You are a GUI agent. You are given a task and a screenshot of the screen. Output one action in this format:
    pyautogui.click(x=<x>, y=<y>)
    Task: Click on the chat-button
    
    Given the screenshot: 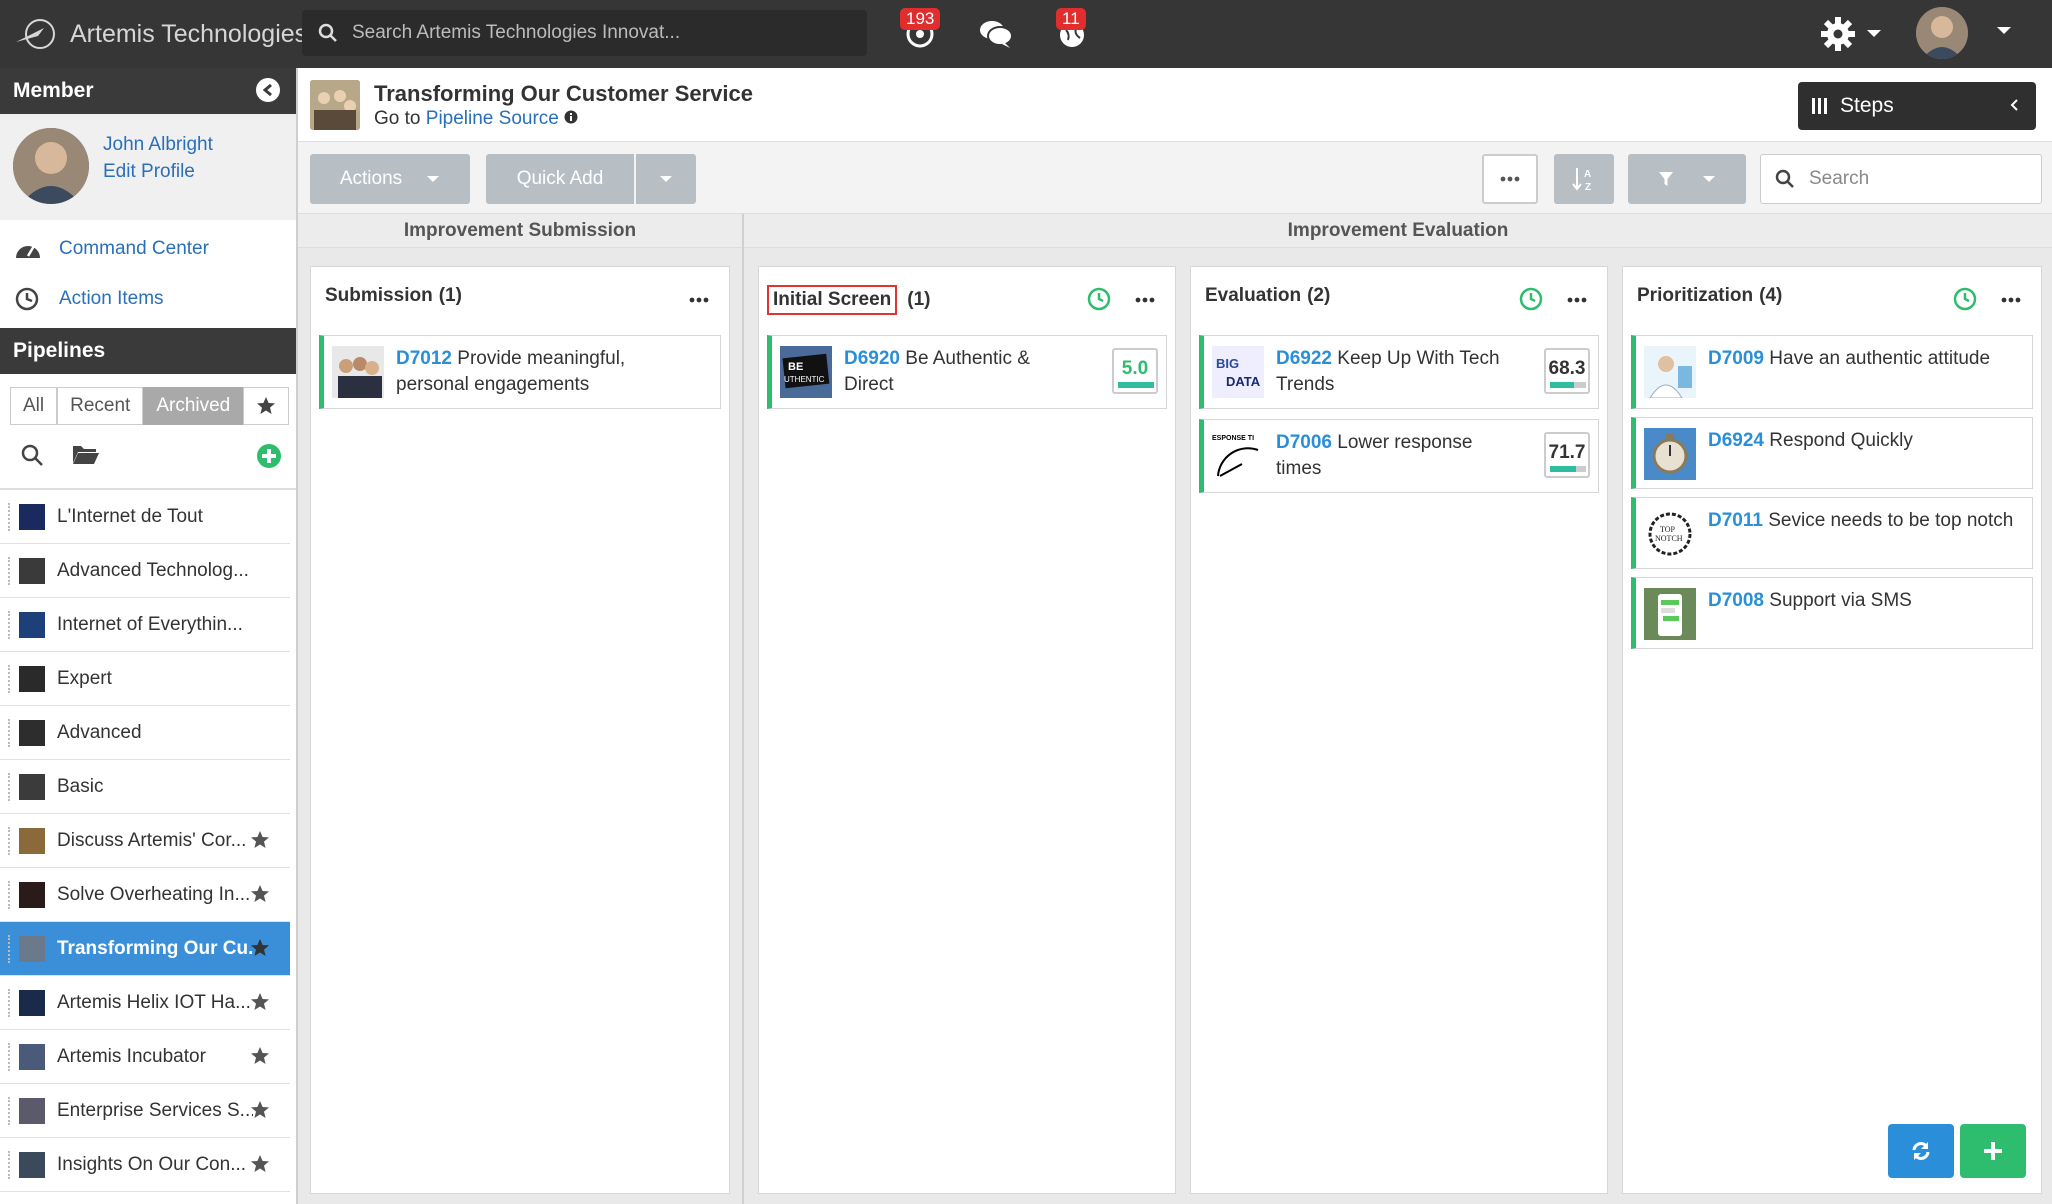 What is the action you would take?
    pyautogui.click(x=996, y=34)
    